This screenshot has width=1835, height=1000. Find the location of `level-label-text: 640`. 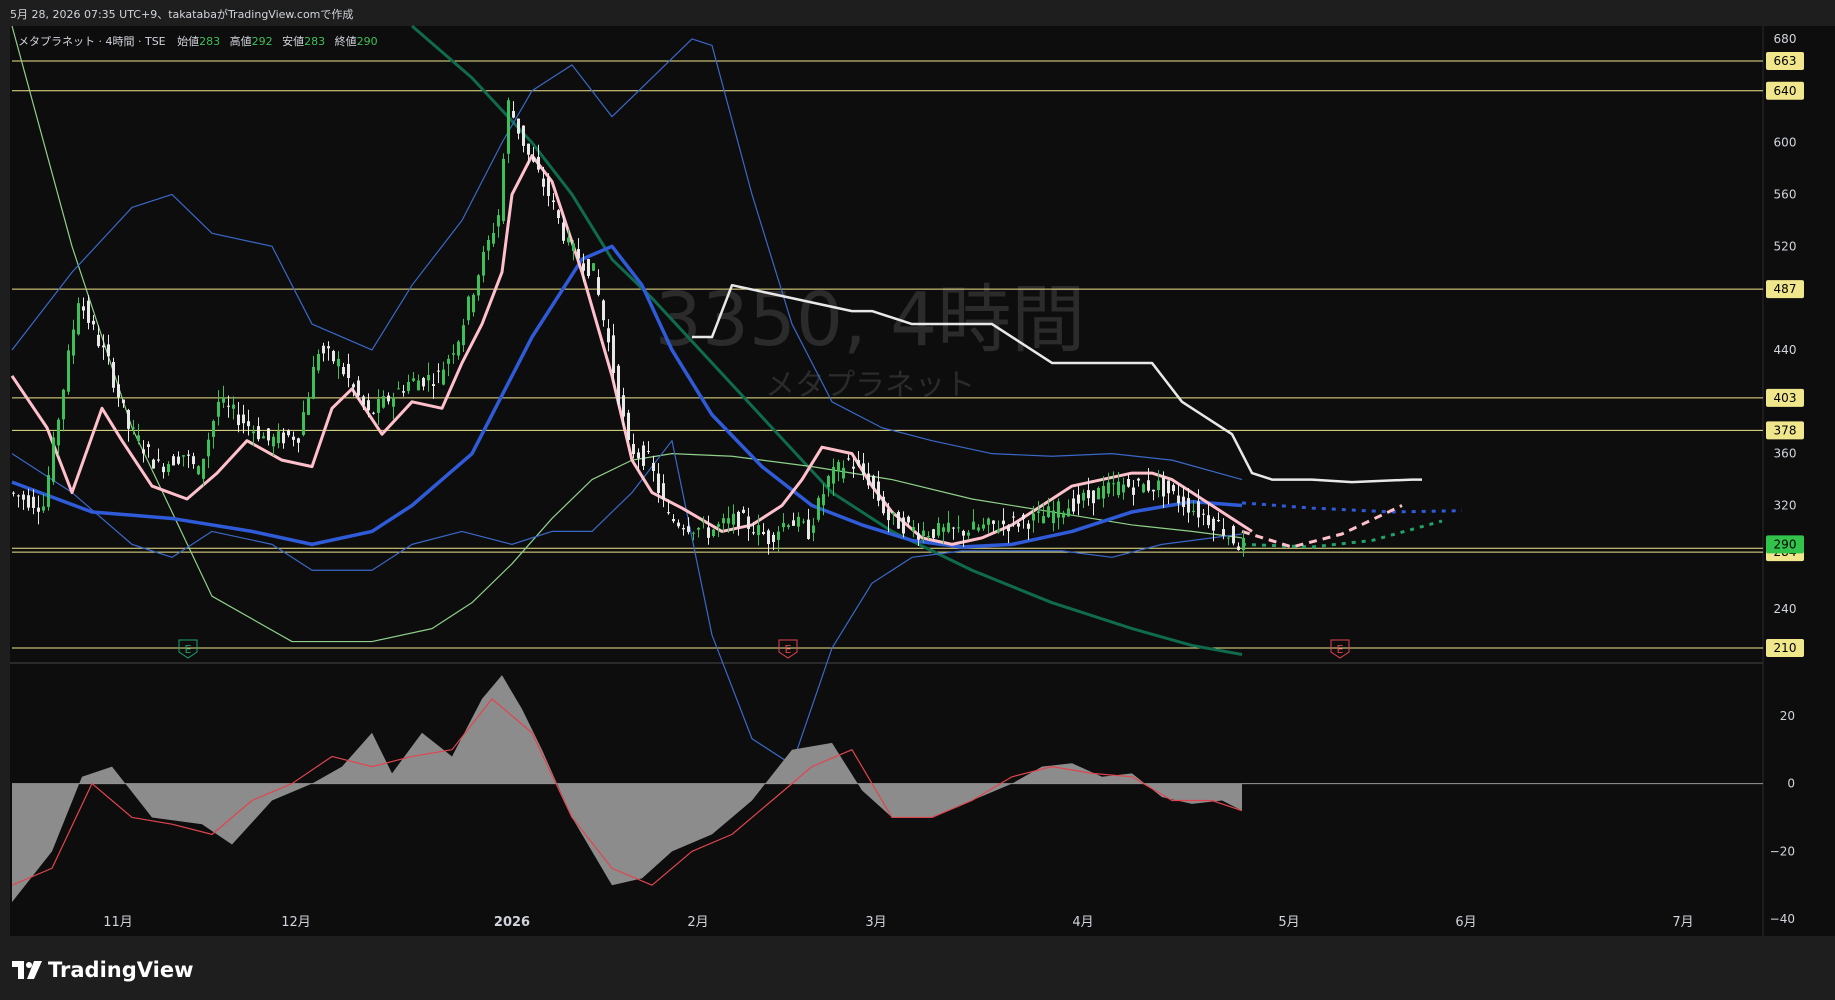

level-label-text: 640 is located at coordinates (1785, 91).